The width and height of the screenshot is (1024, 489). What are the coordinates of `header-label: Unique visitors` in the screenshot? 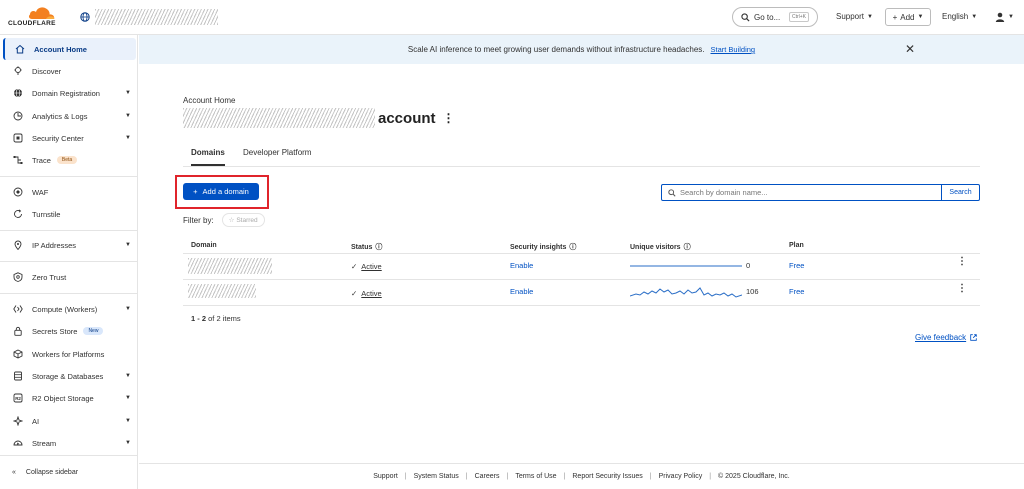 It's located at (655, 247).